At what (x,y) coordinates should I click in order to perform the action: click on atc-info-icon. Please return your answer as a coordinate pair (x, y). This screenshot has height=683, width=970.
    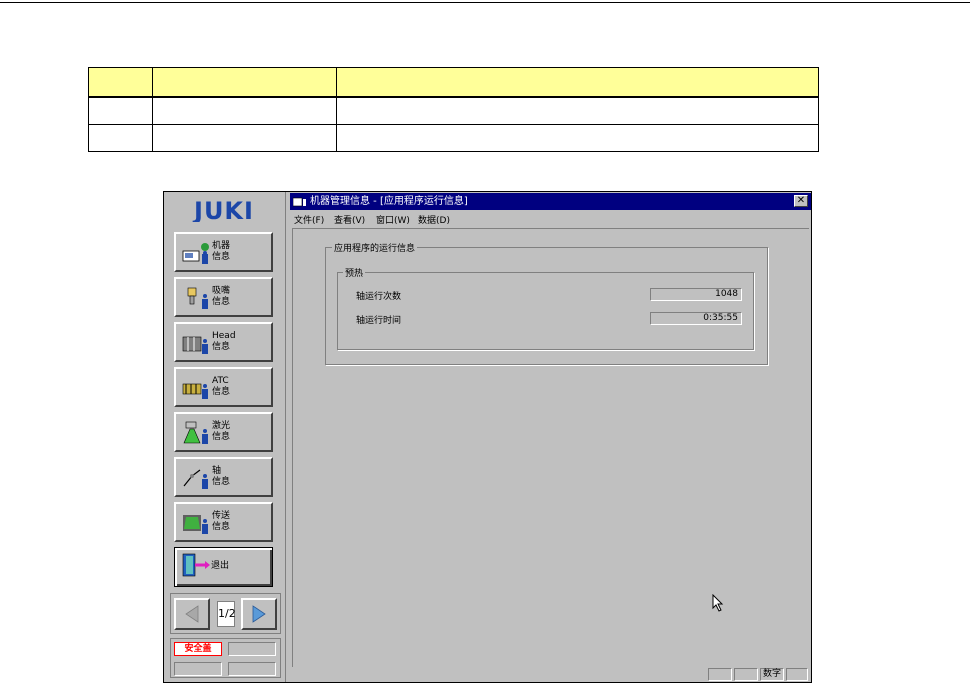
    Looking at the image, I should click on (195, 391).